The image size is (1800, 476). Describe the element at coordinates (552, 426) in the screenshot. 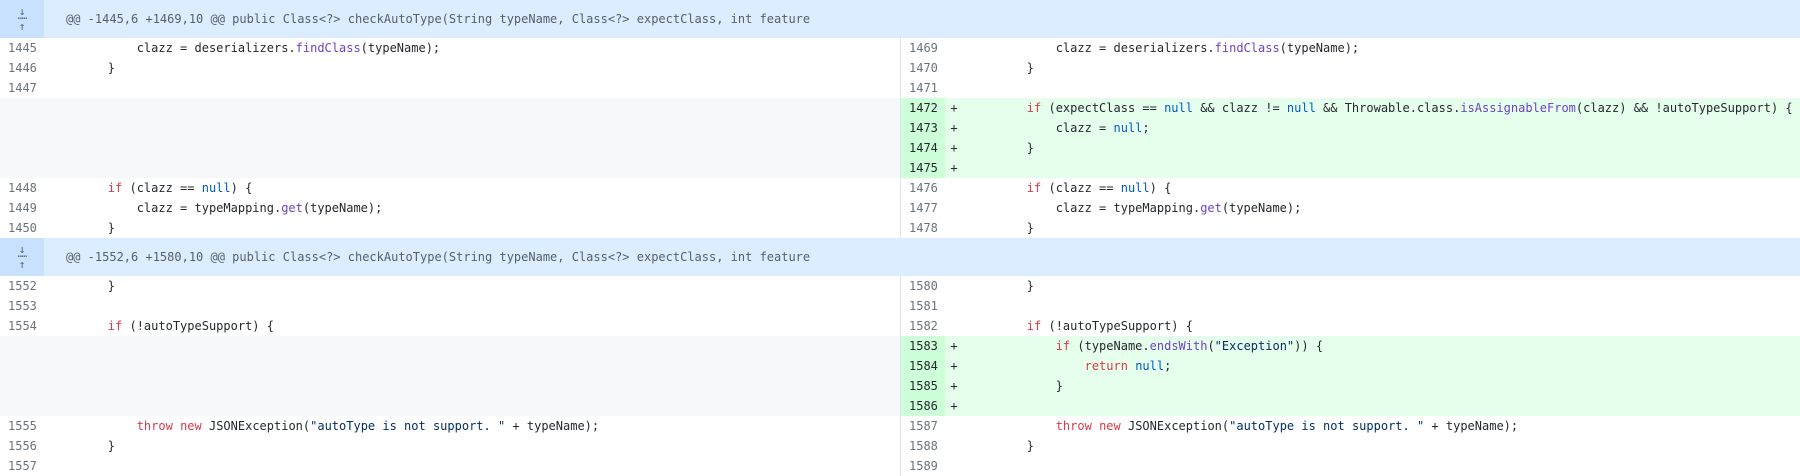

I see `code-token: + typeName);` at that location.